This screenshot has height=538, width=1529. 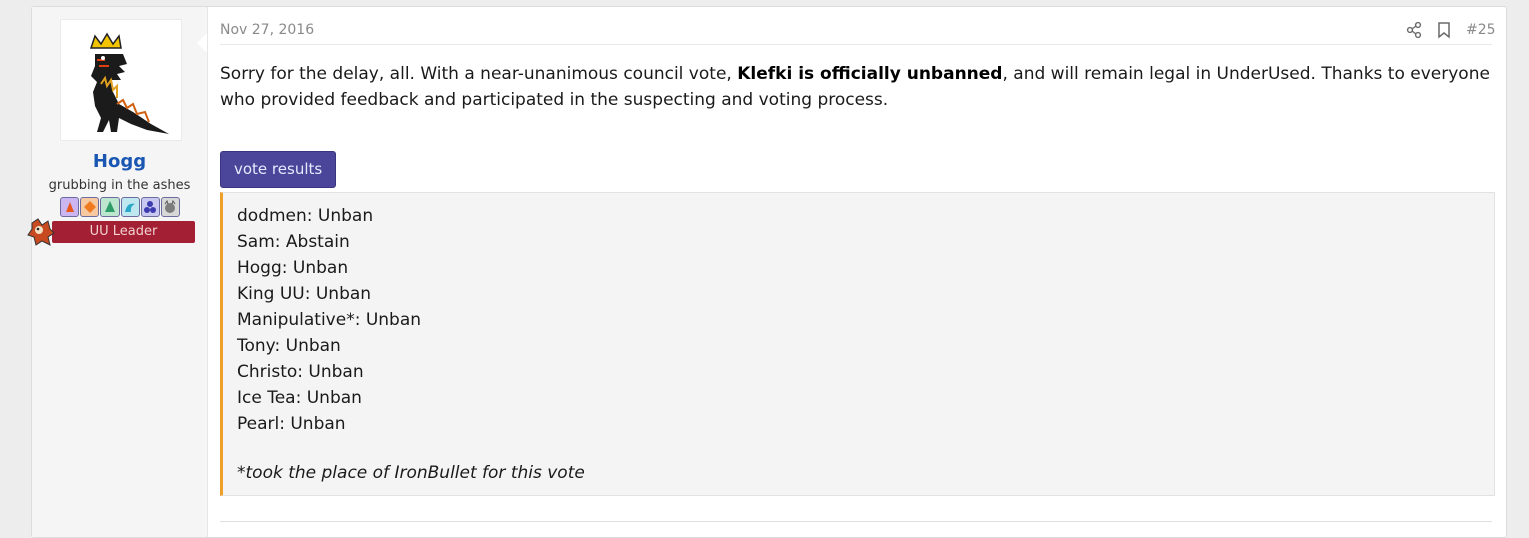 What do you see at coordinates (278, 169) in the screenshot?
I see `spoiler-button: vote results` at bounding box center [278, 169].